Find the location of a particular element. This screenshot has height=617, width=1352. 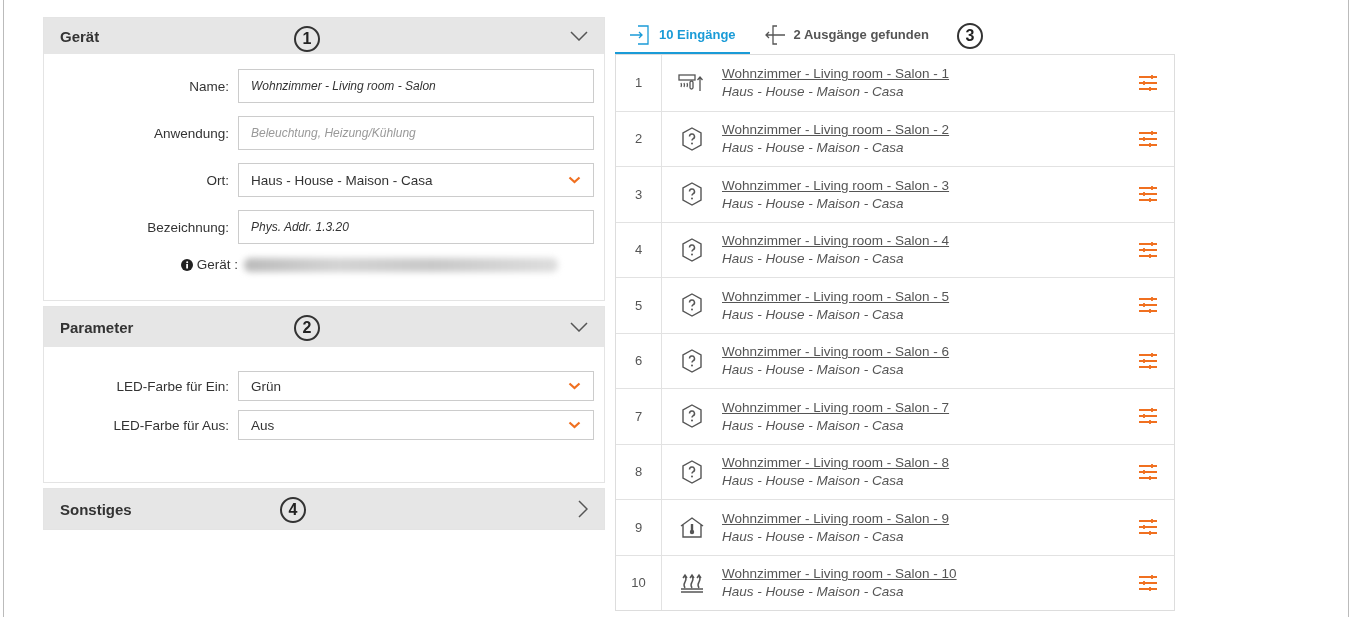

select-field: Haus - House - Maison - Casa is located at coordinates (416, 180).